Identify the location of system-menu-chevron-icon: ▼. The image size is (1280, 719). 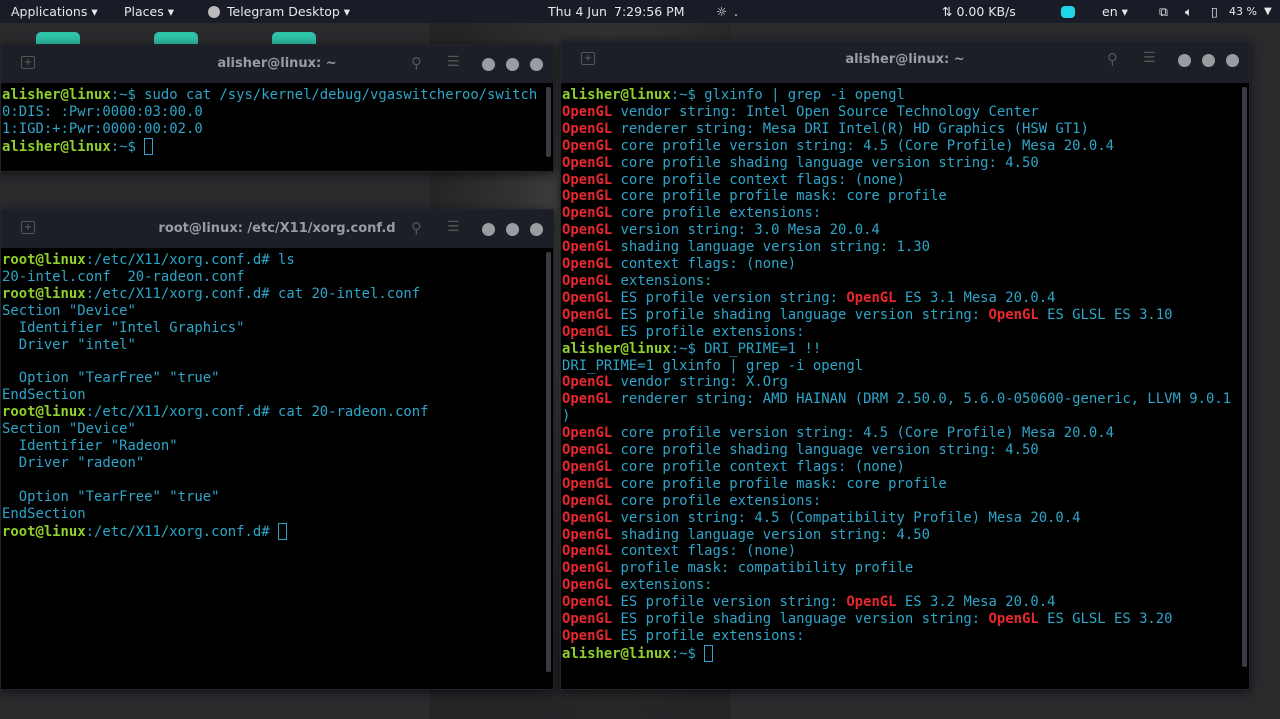
(1268, 11).